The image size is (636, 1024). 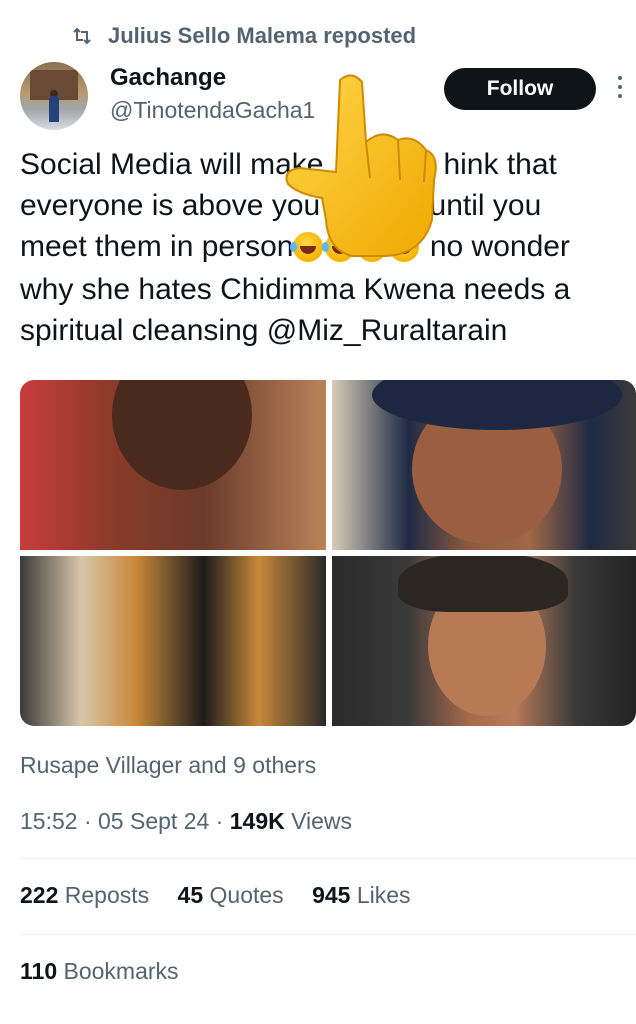 What do you see at coordinates (295, 289) in the screenshot?
I see `tweet-text-line: why she hates Chidimma Kwena needs a` at bounding box center [295, 289].